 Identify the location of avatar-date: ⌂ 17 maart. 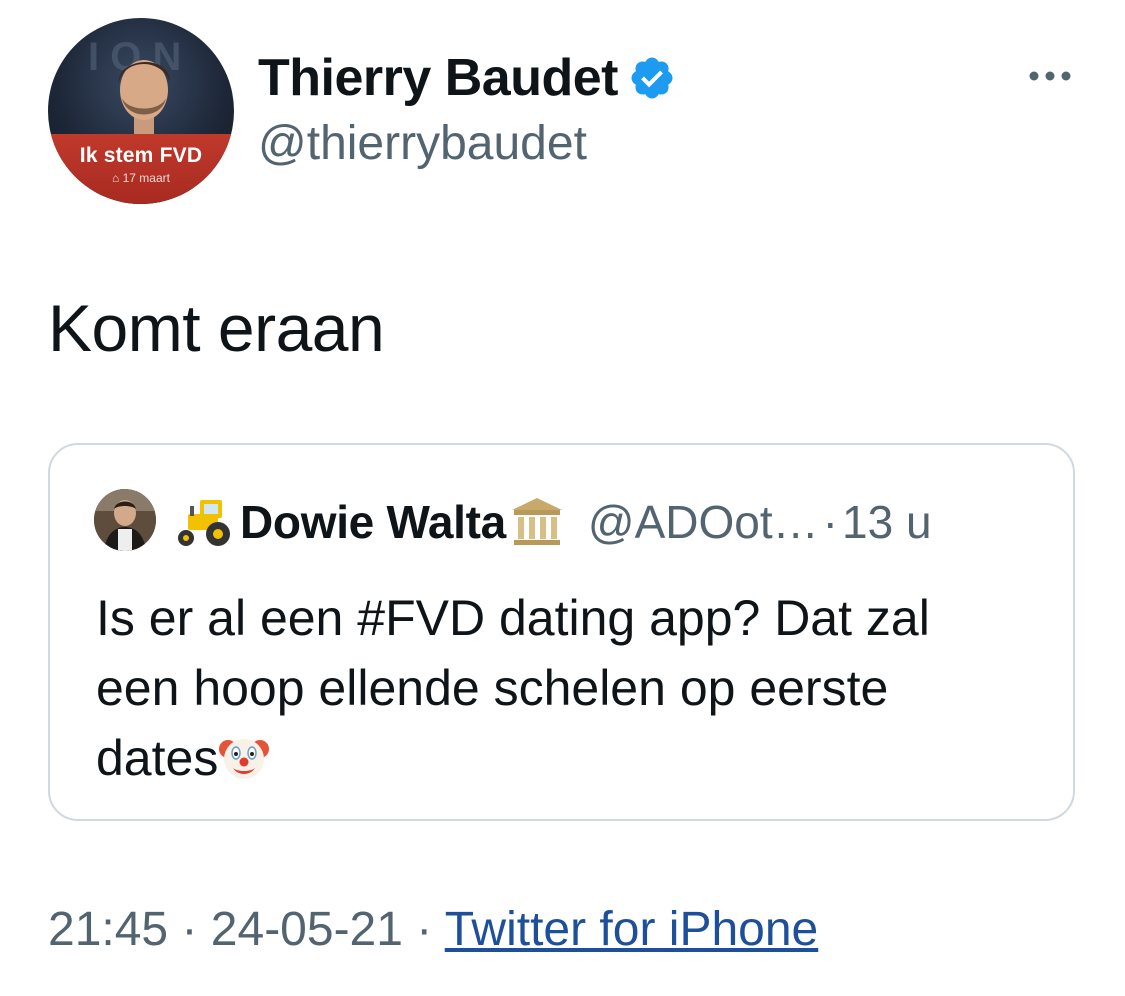
(141, 178).